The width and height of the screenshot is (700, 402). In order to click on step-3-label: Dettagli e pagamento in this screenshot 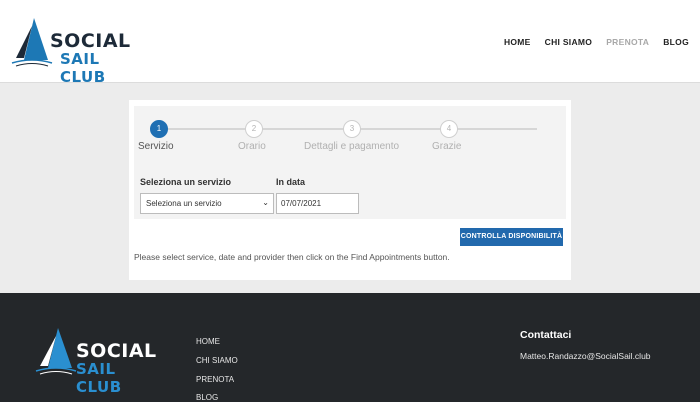, I will do `click(352, 146)`.